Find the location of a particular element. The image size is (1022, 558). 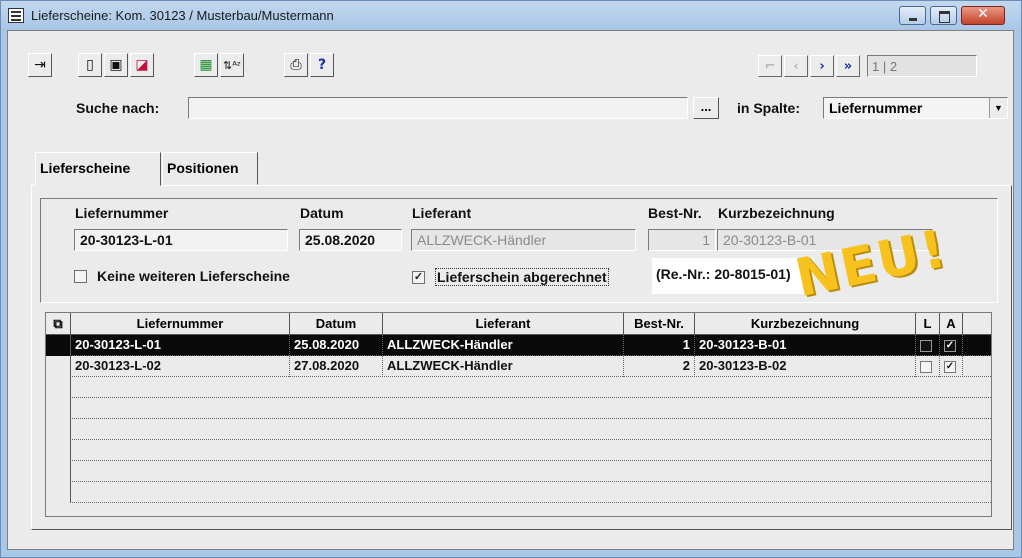

sort-button: ⇅ᴬᶻ is located at coordinates (232, 65).